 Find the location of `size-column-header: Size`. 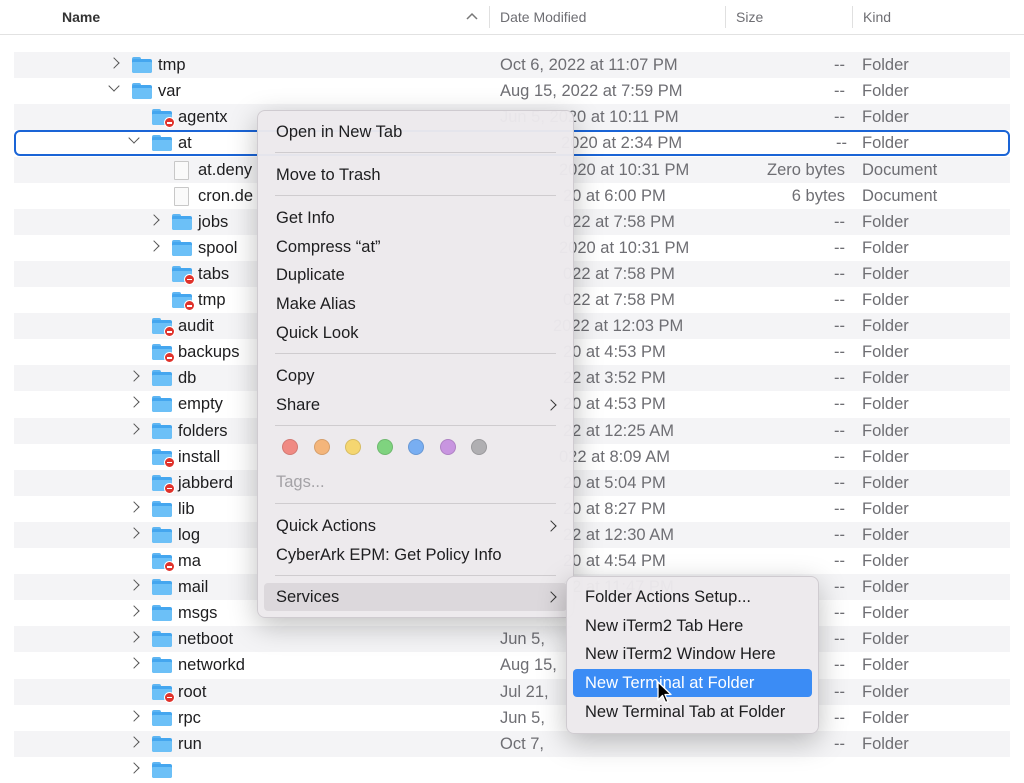

size-column-header: Size is located at coordinates (749, 17).